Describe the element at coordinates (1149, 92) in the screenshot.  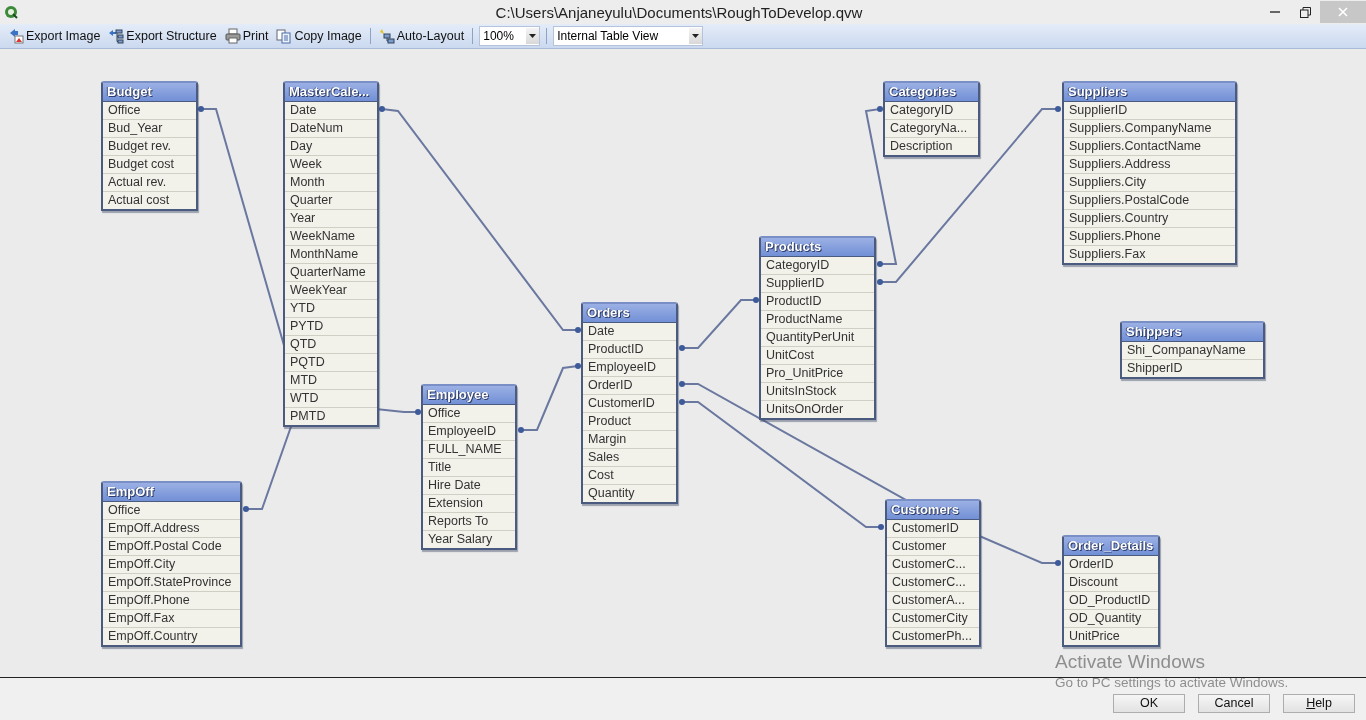
I see `table-title: Suppliers` at that location.